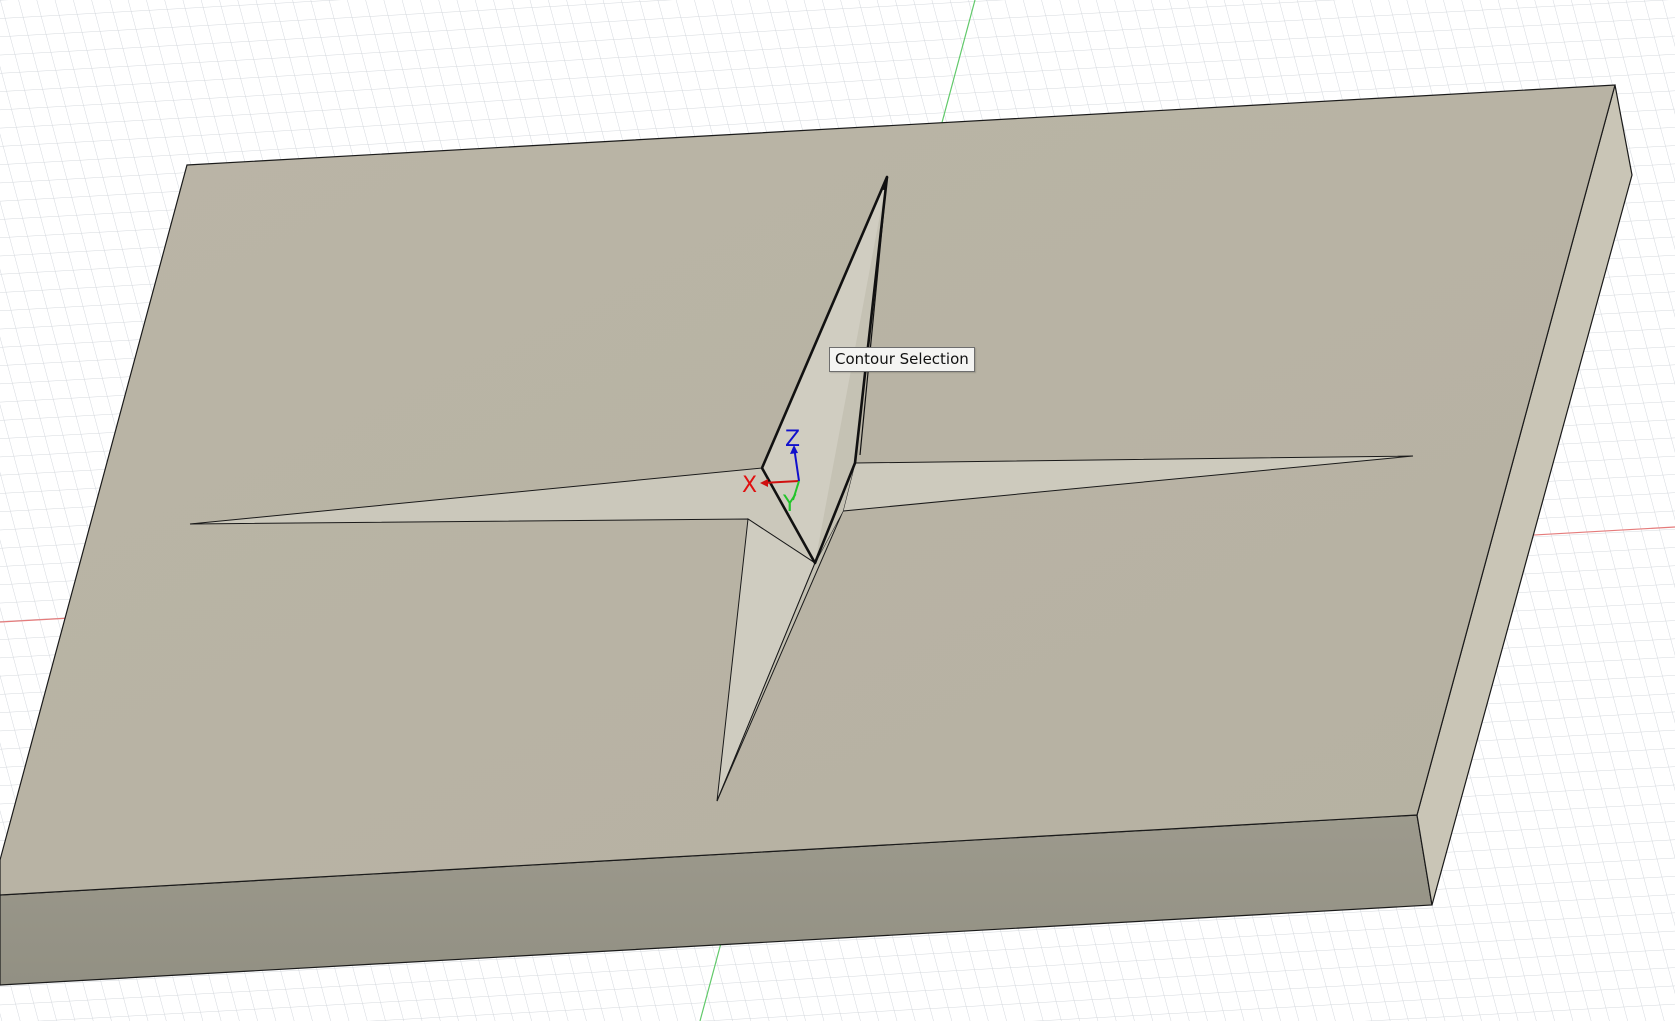 The image size is (1675, 1021). I want to click on triad-z-label: Z, so click(792, 439).